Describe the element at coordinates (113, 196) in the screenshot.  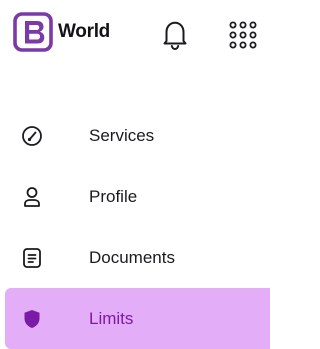
I see `nav-item-label: Profile` at that location.